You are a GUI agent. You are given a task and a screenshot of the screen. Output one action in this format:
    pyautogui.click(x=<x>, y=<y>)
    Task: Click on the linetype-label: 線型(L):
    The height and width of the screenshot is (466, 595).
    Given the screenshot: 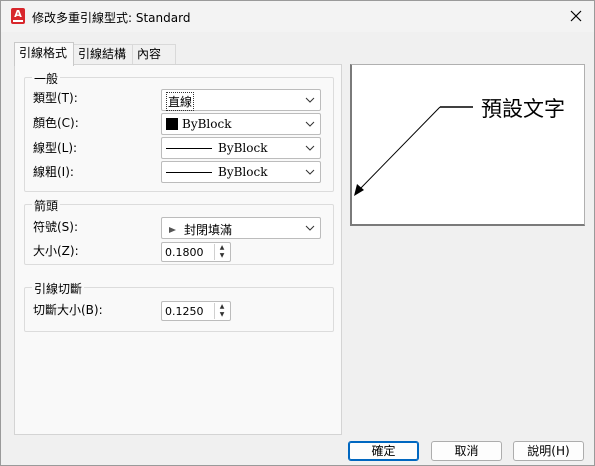 What is the action you would take?
    pyautogui.click(x=55, y=148)
    